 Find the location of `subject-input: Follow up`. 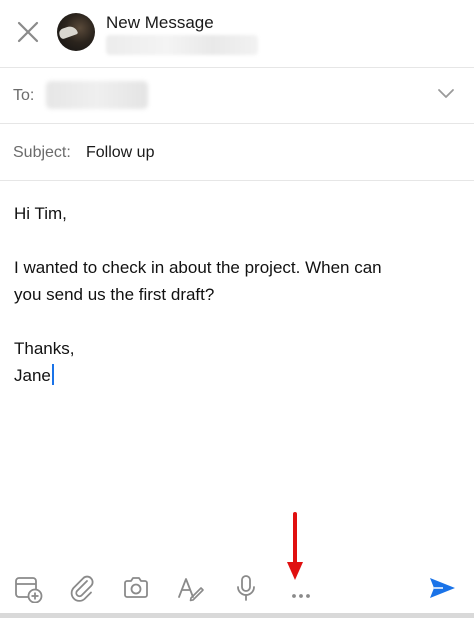

subject-input: Follow up is located at coordinates (120, 153).